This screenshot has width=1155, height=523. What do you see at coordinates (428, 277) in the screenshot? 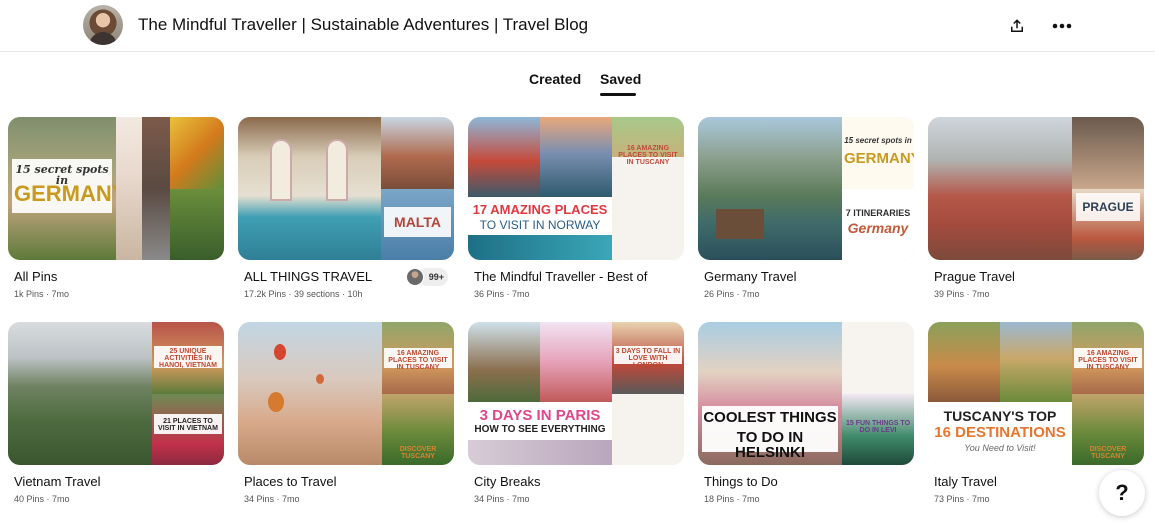
I see `collaborators: 99+` at bounding box center [428, 277].